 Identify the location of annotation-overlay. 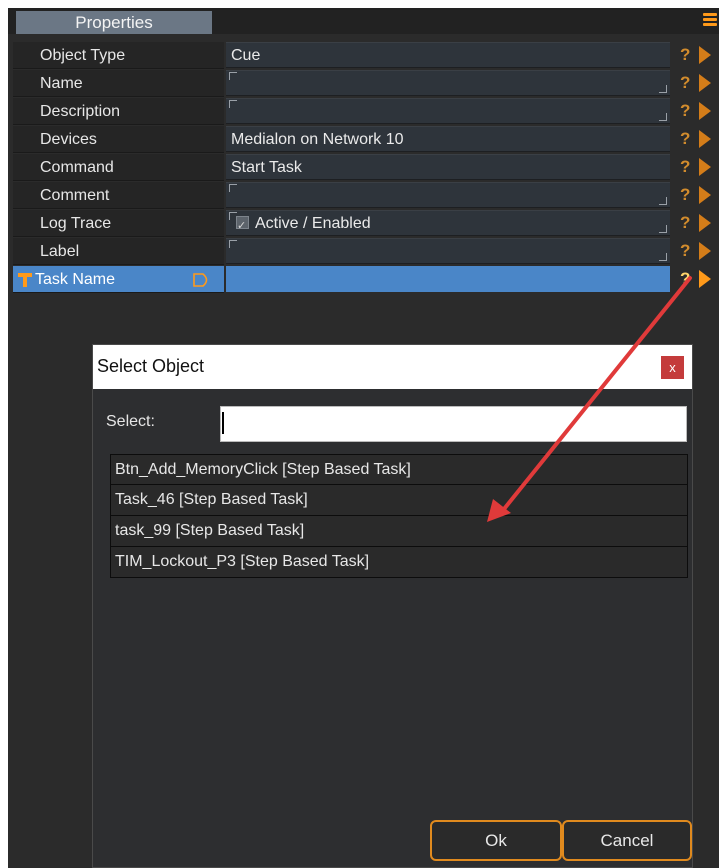
(589, 399).